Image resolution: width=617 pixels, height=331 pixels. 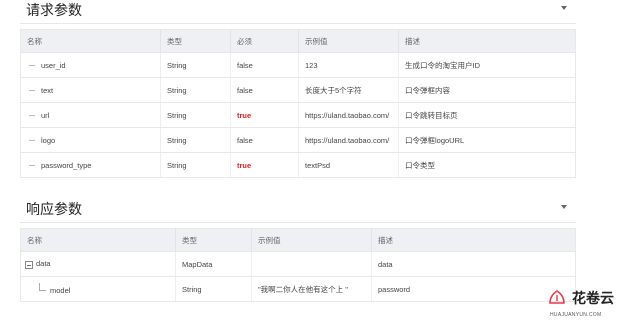 I want to click on param-name: logo, so click(x=48, y=140).